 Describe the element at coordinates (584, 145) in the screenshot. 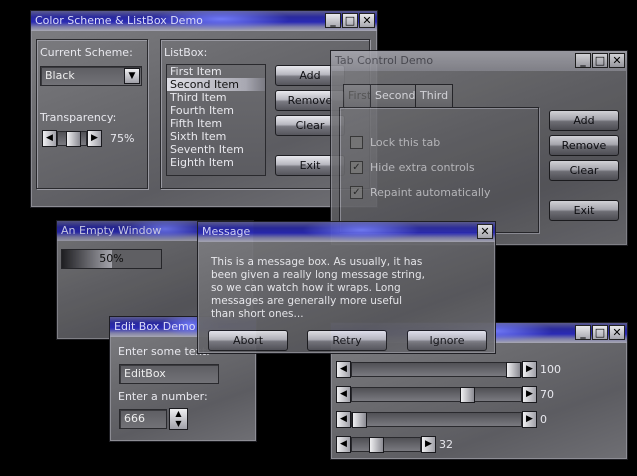

I see `remove-button: Remove` at that location.